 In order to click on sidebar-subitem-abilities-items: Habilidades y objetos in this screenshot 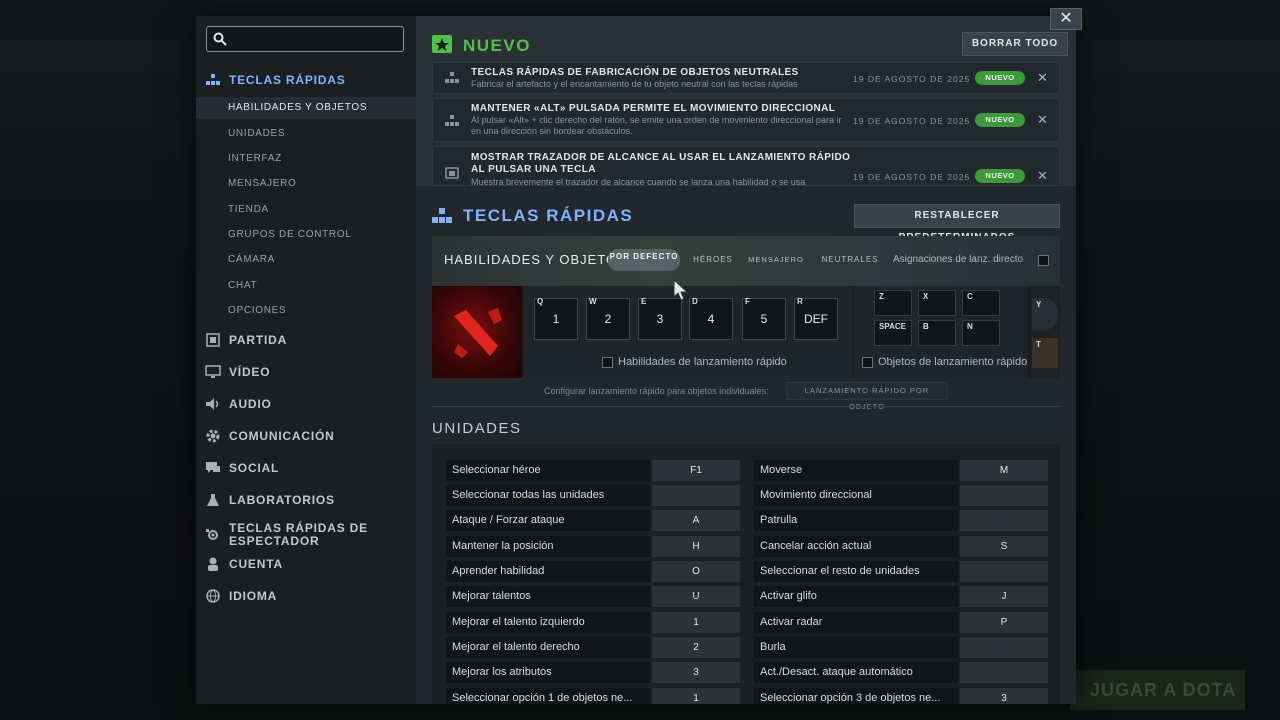, I will do `click(306, 108)`.